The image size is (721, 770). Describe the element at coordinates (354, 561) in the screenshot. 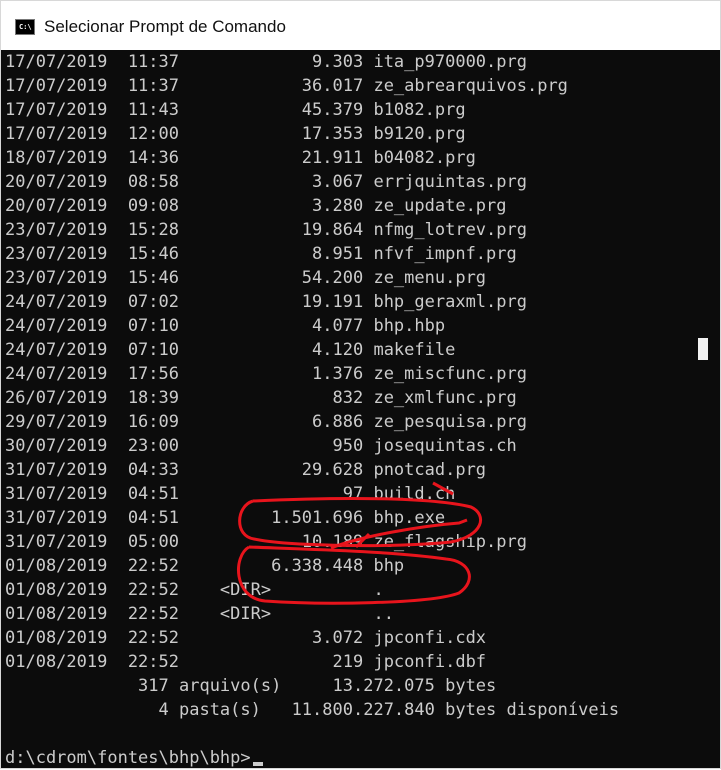

I see `annotation-circle-bhp` at that location.